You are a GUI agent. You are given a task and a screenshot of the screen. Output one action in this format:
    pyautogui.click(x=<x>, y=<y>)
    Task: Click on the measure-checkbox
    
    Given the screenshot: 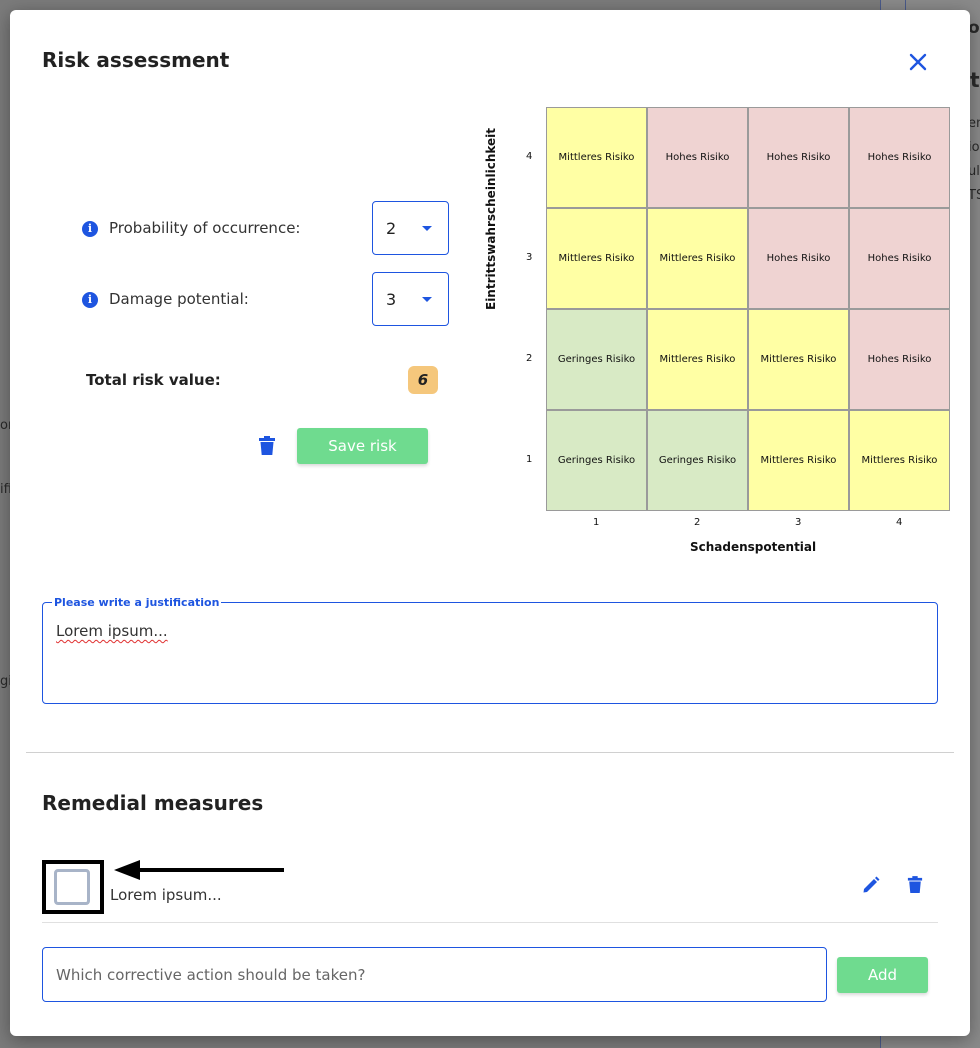 What is the action you would take?
    pyautogui.click(x=72, y=887)
    